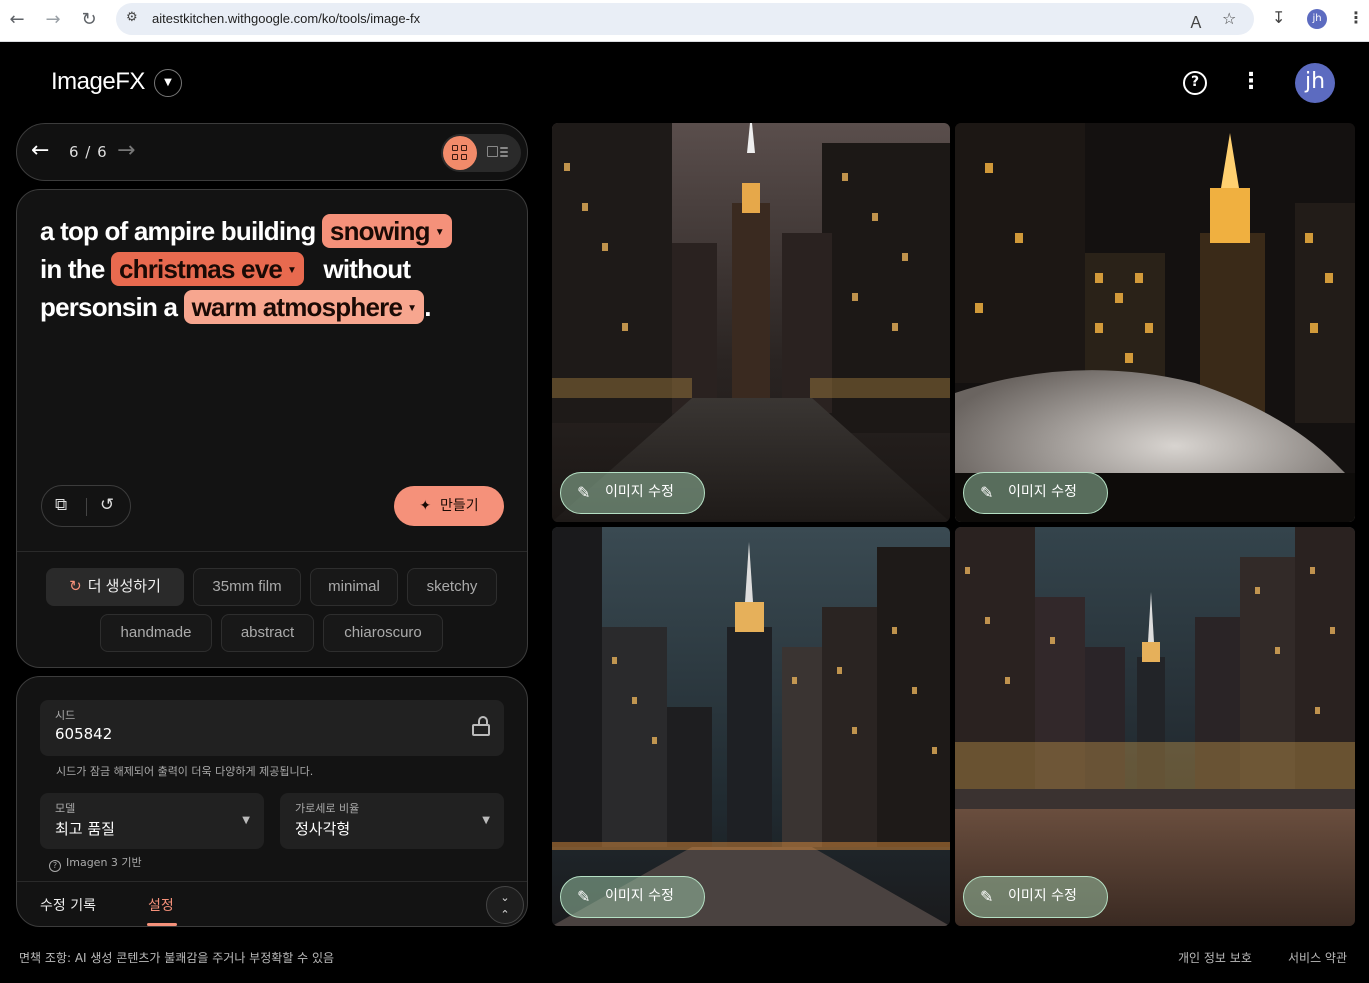 The image size is (1369, 983). Describe the element at coordinates (107, 505) in the screenshot. I see `reset-icon: ↺` at that location.